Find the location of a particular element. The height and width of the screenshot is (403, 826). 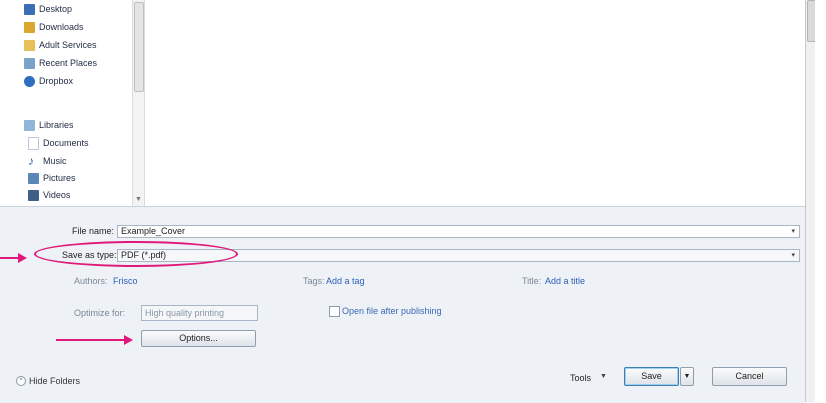

optimize-label: Optimize for: is located at coordinates (100, 313).